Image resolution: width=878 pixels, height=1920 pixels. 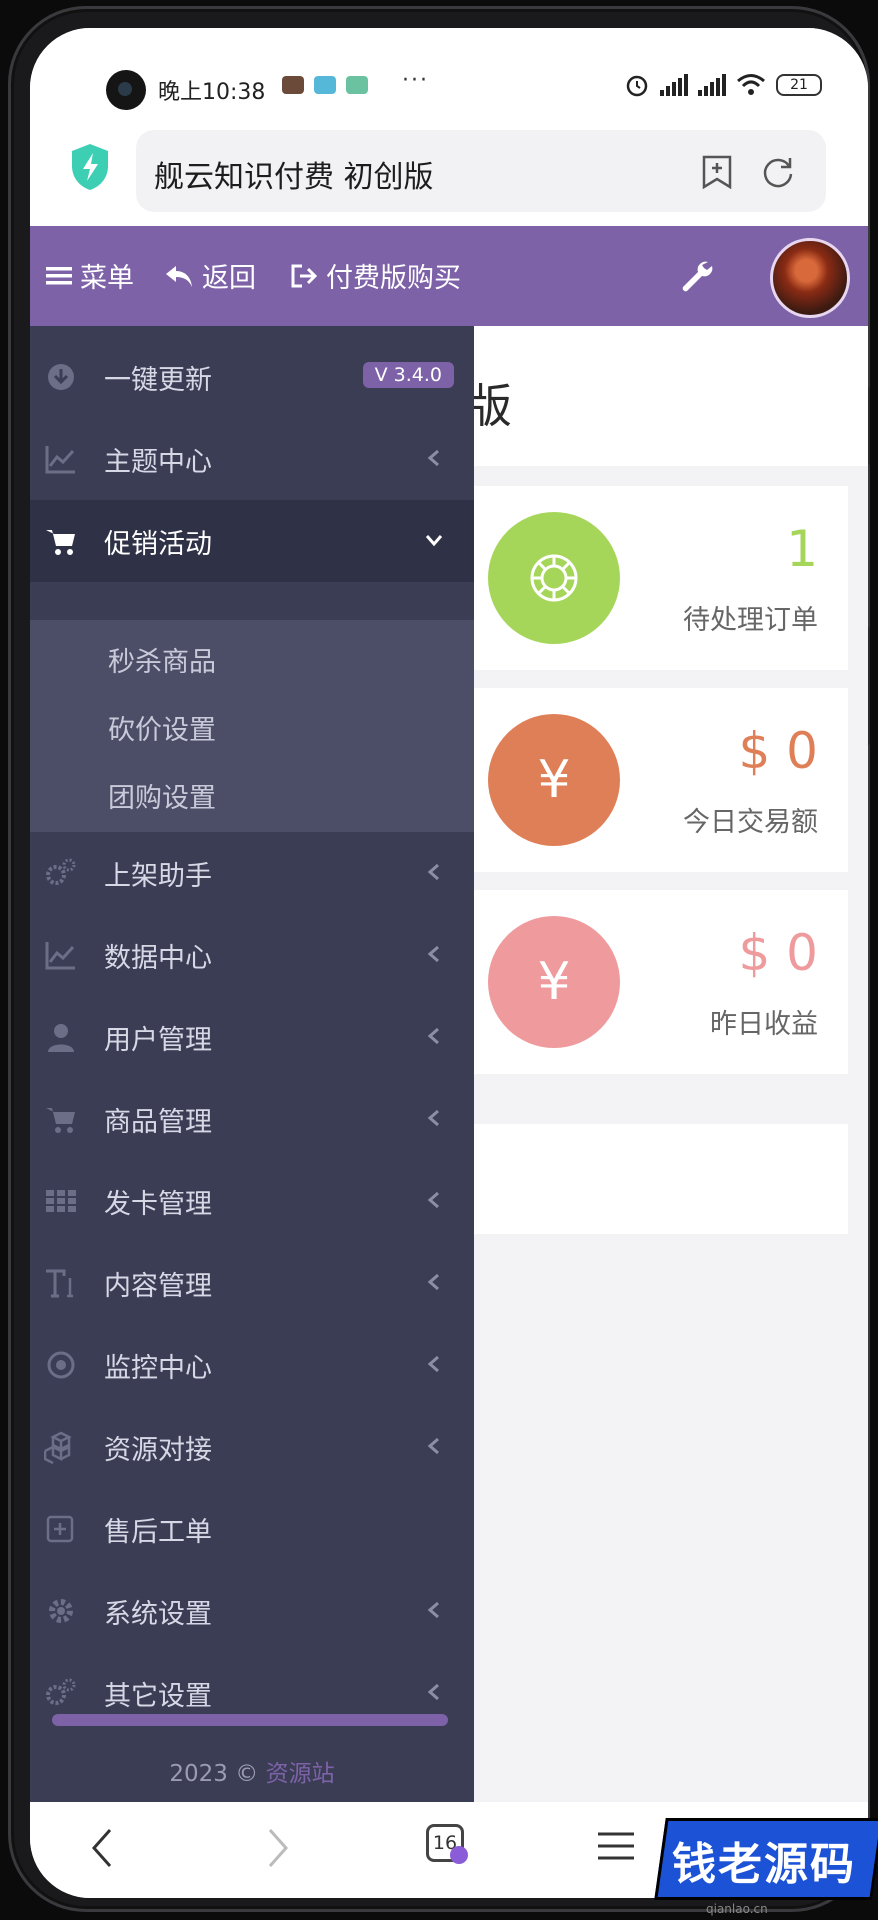 I want to click on text-icon, so click(x=59, y=1283).